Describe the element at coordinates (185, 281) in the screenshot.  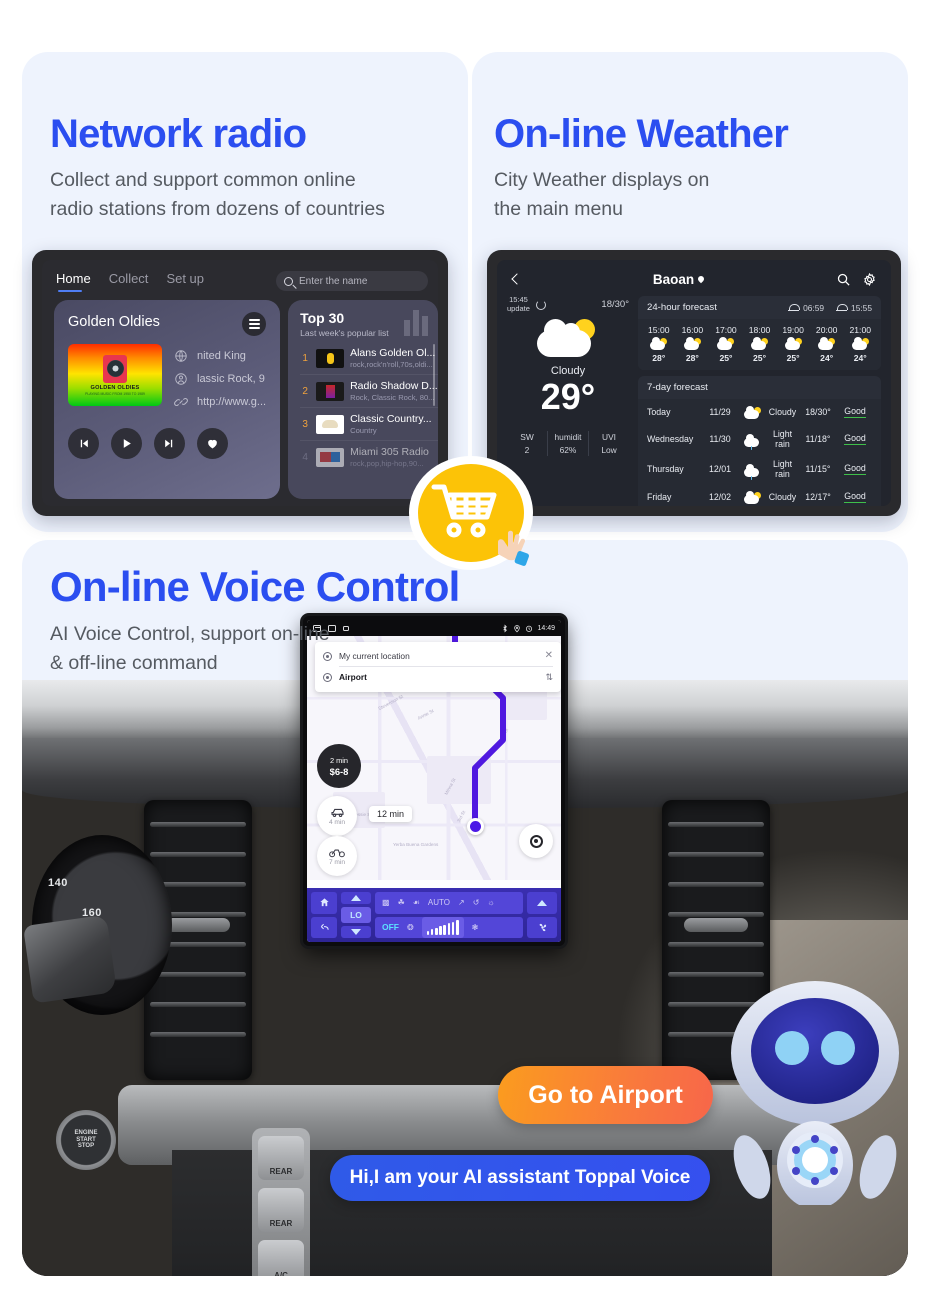
I see `radio-tab-setup: Set up` at that location.